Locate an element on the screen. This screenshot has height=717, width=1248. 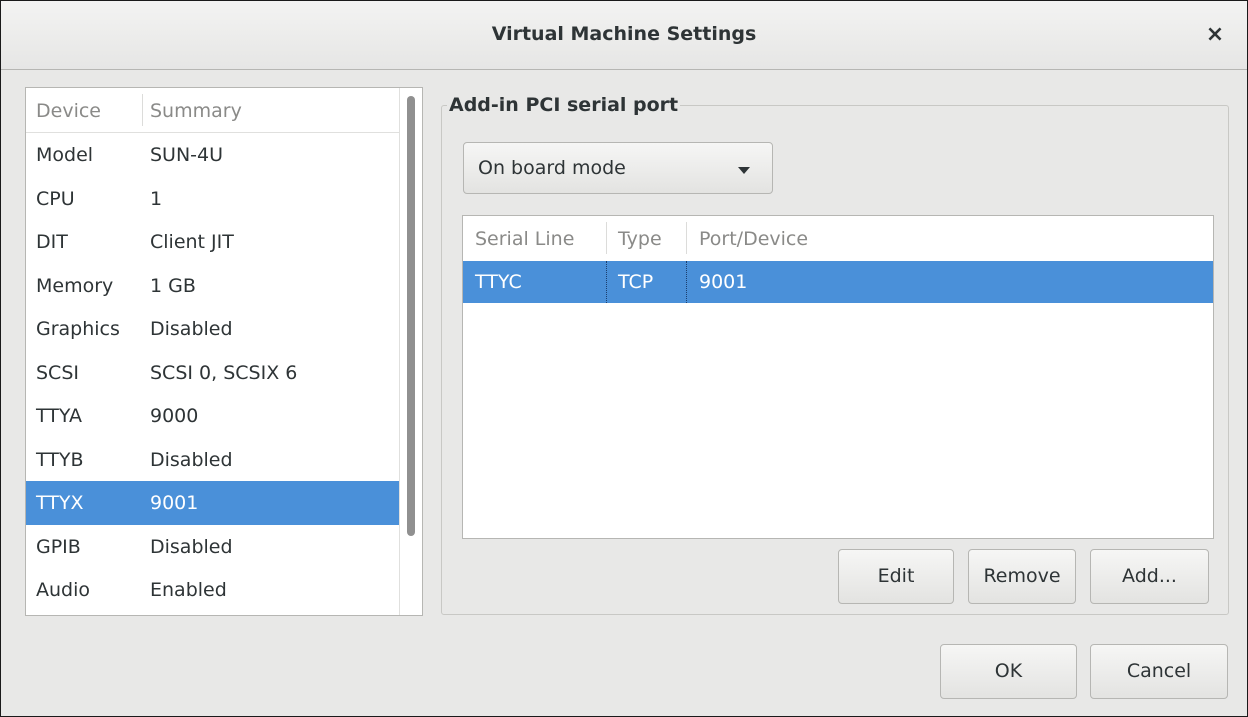
serial-port-frame-title: Add-in PCI serial port is located at coordinates (564, 105).